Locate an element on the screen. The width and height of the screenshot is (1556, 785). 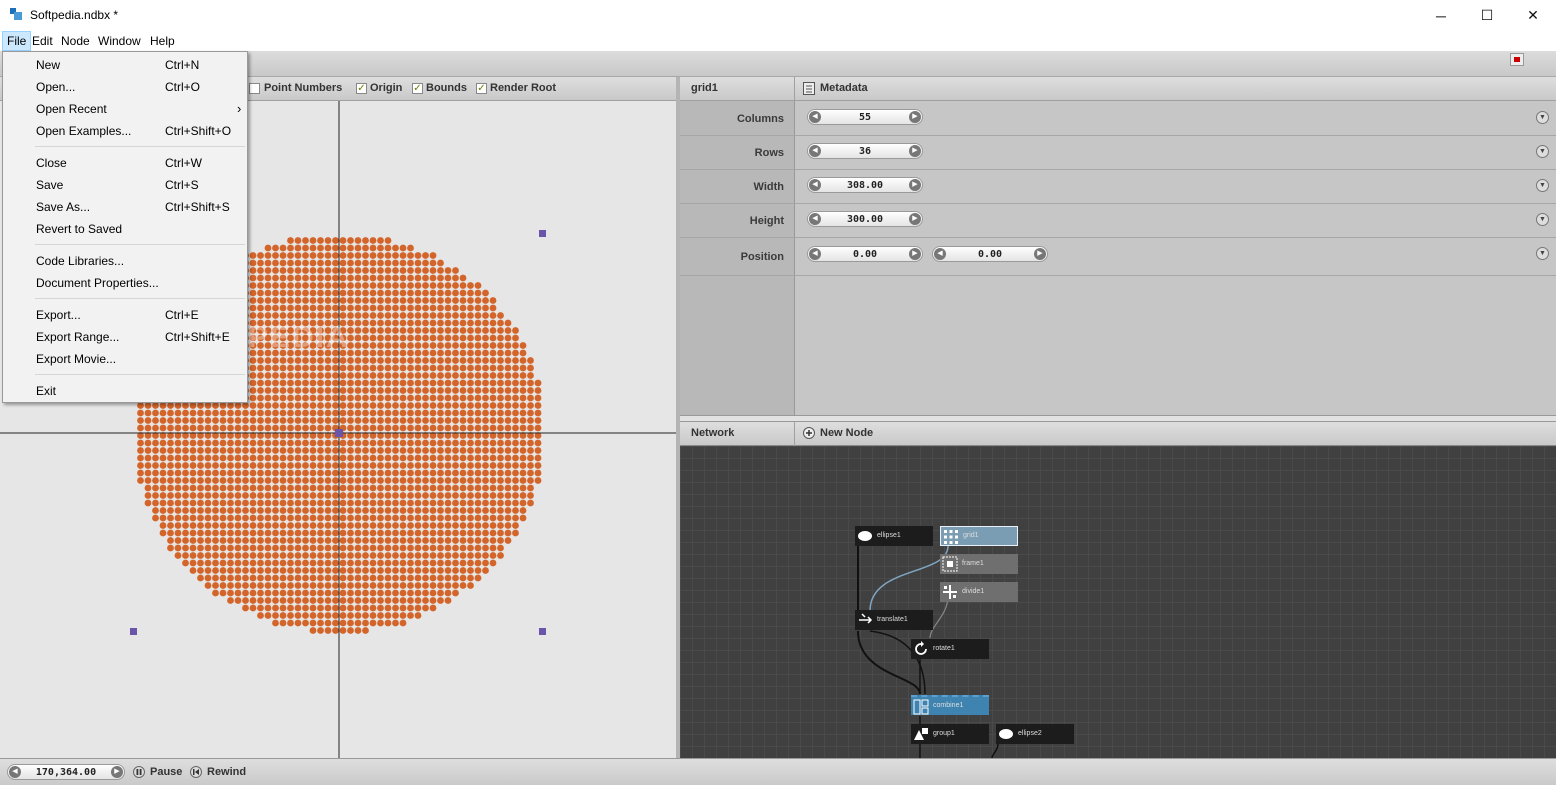
node-connections is located at coordinates (928, 647).